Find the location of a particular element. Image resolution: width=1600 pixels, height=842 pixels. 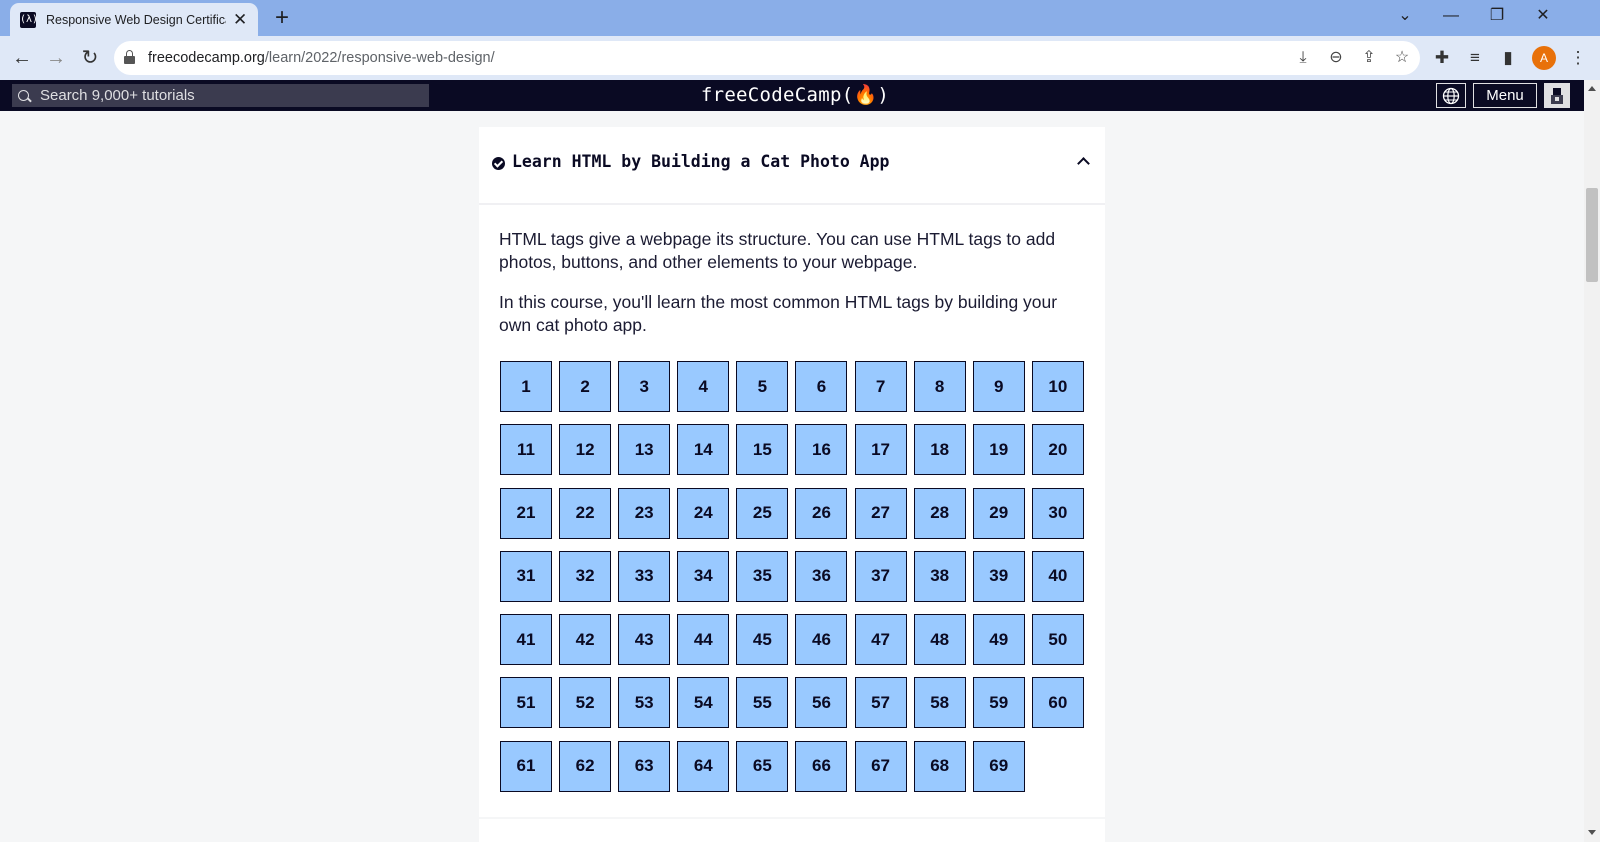

step-button-22: 22 is located at coordinates (585, 513).